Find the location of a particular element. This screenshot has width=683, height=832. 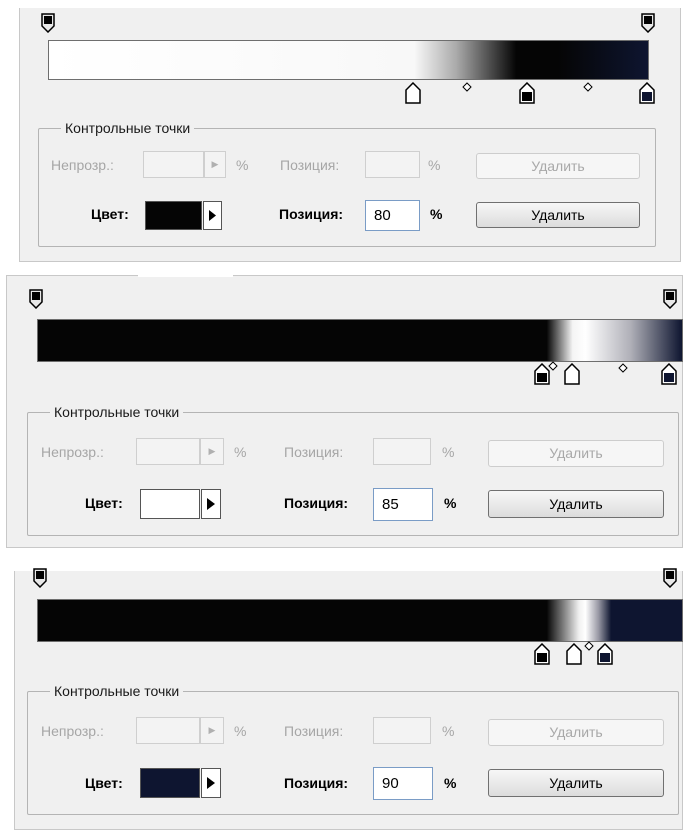

color-position-input: 80 is located at coordinates (392, 215).